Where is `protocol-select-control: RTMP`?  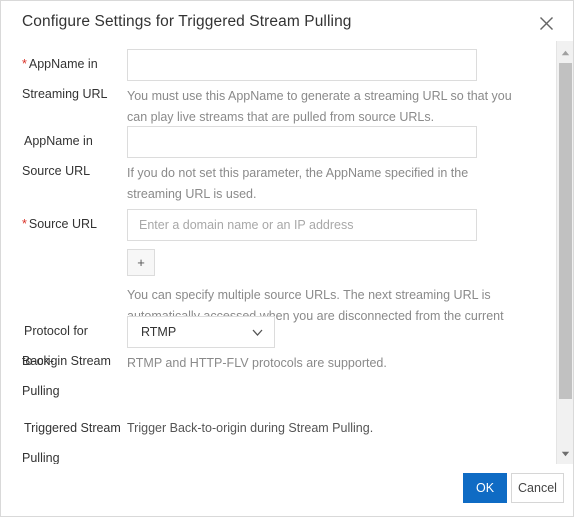
protocol-select-control: RTMP is located at coordinates (201, 332).